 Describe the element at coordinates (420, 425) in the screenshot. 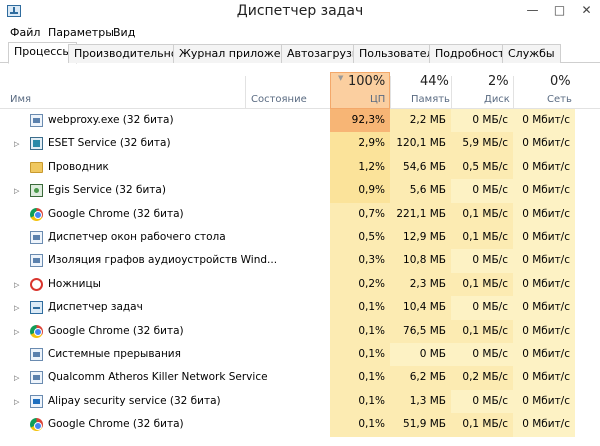

I see `process-memory: 51,9 МБ` at that location.